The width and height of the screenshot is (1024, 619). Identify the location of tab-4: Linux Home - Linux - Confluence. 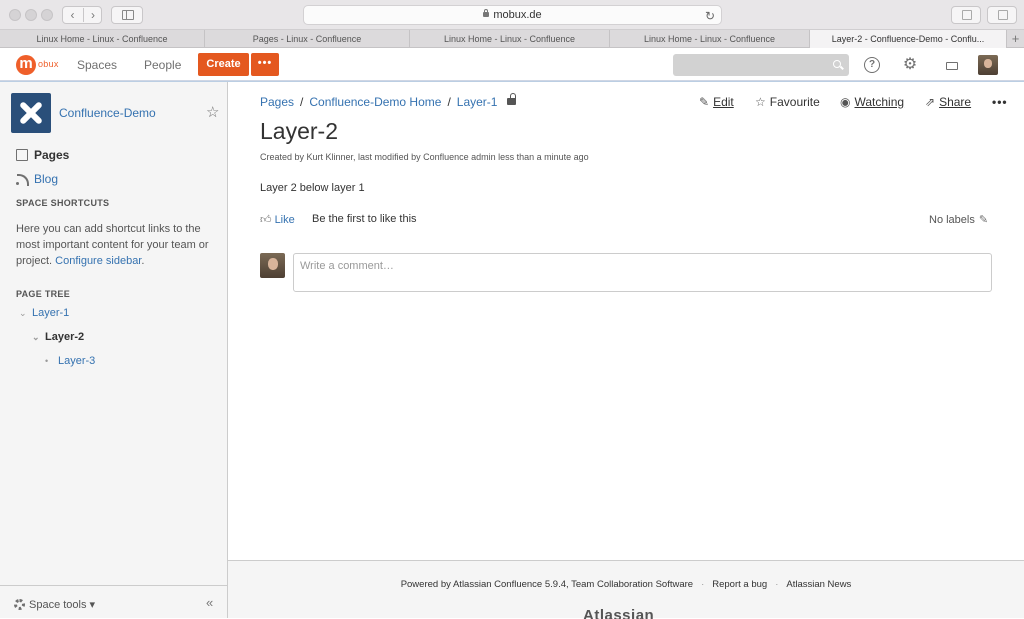
(710, 39).